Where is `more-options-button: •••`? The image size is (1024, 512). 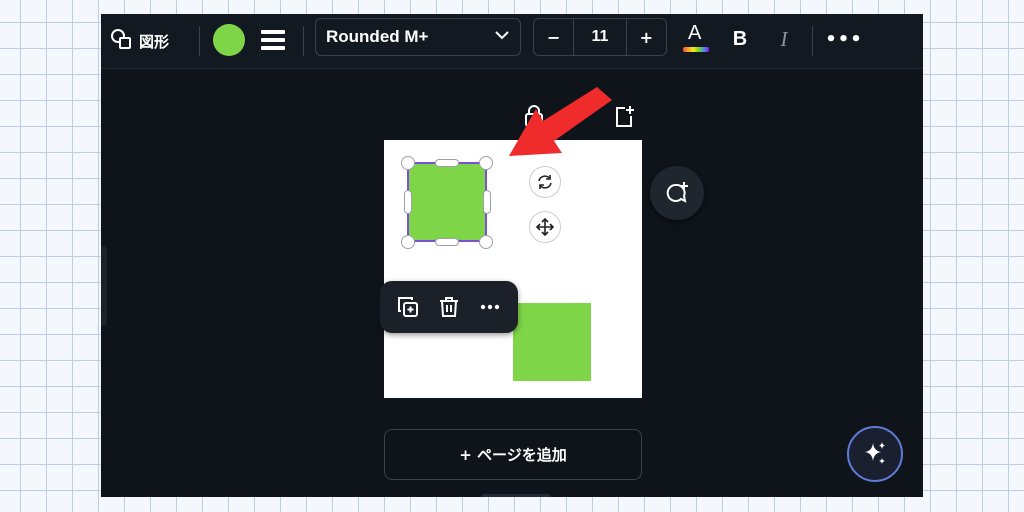 more-options-button: ••• is located at coordinates (843, 39).